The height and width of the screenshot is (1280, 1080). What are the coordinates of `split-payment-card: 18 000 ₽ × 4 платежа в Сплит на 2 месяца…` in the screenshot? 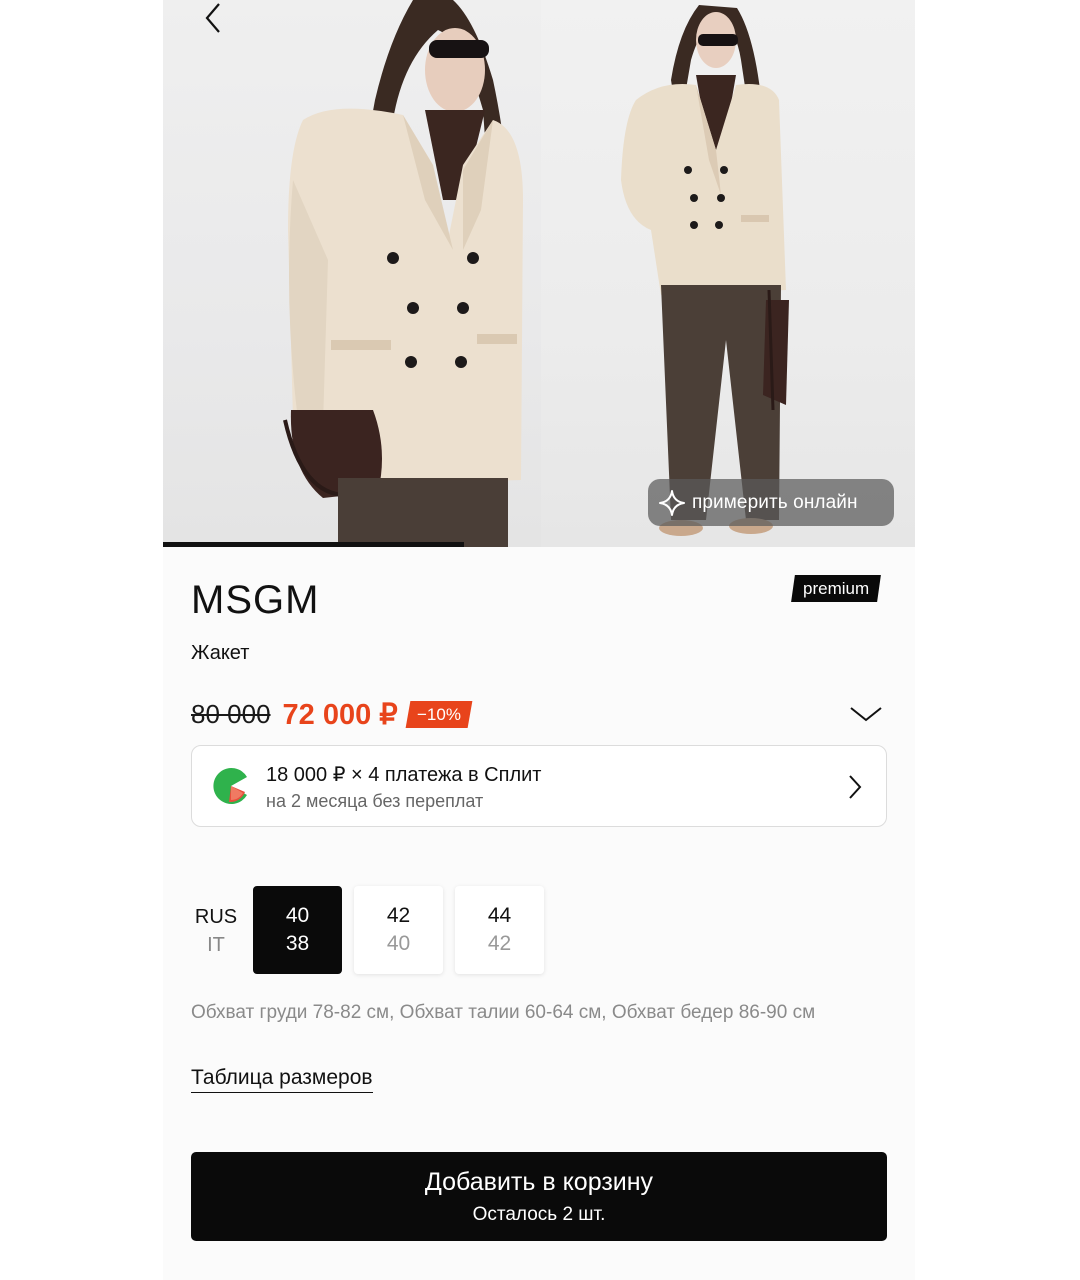 It's located at (539, 786).